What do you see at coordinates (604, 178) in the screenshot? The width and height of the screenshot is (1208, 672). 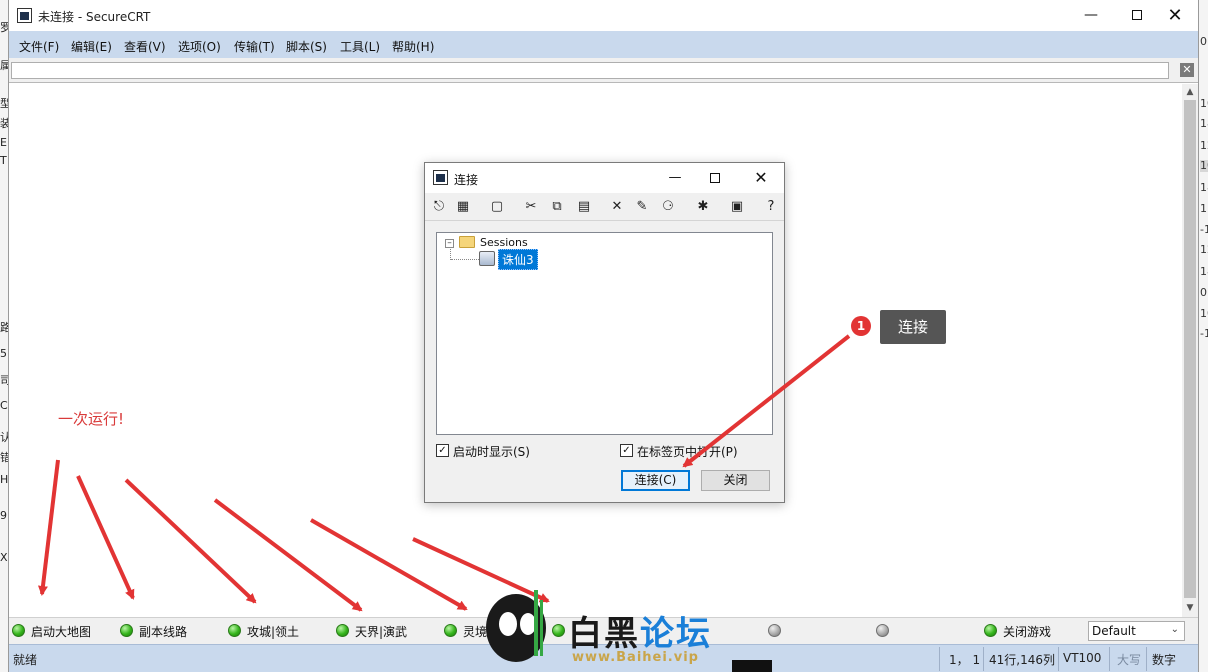 I see `dialog-title-bar: 连接 — ✕` at bounding box center [604, 178].